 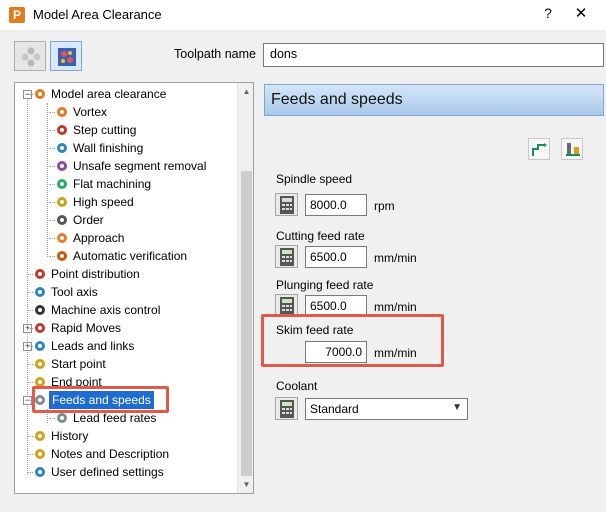 What do you see at coordinates (336, 352) in the screenshot?
I see `skim-feed-input: 7000.0` at bounding box center [336, 352].